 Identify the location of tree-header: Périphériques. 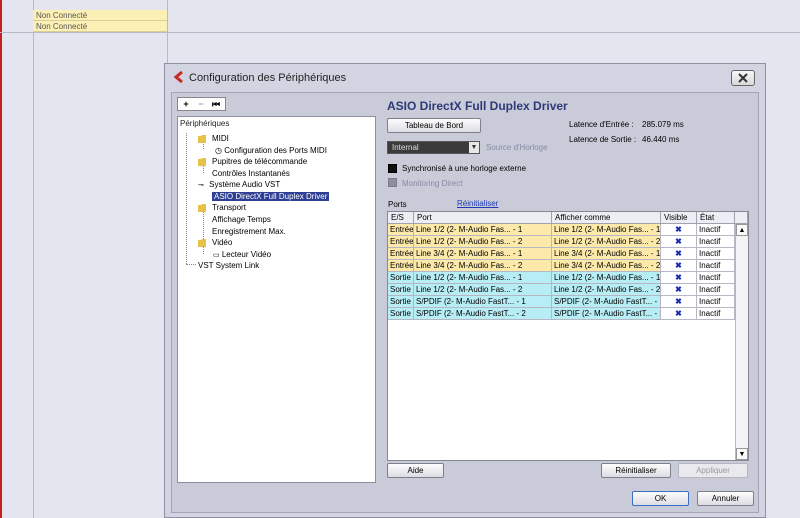
(205, 123).